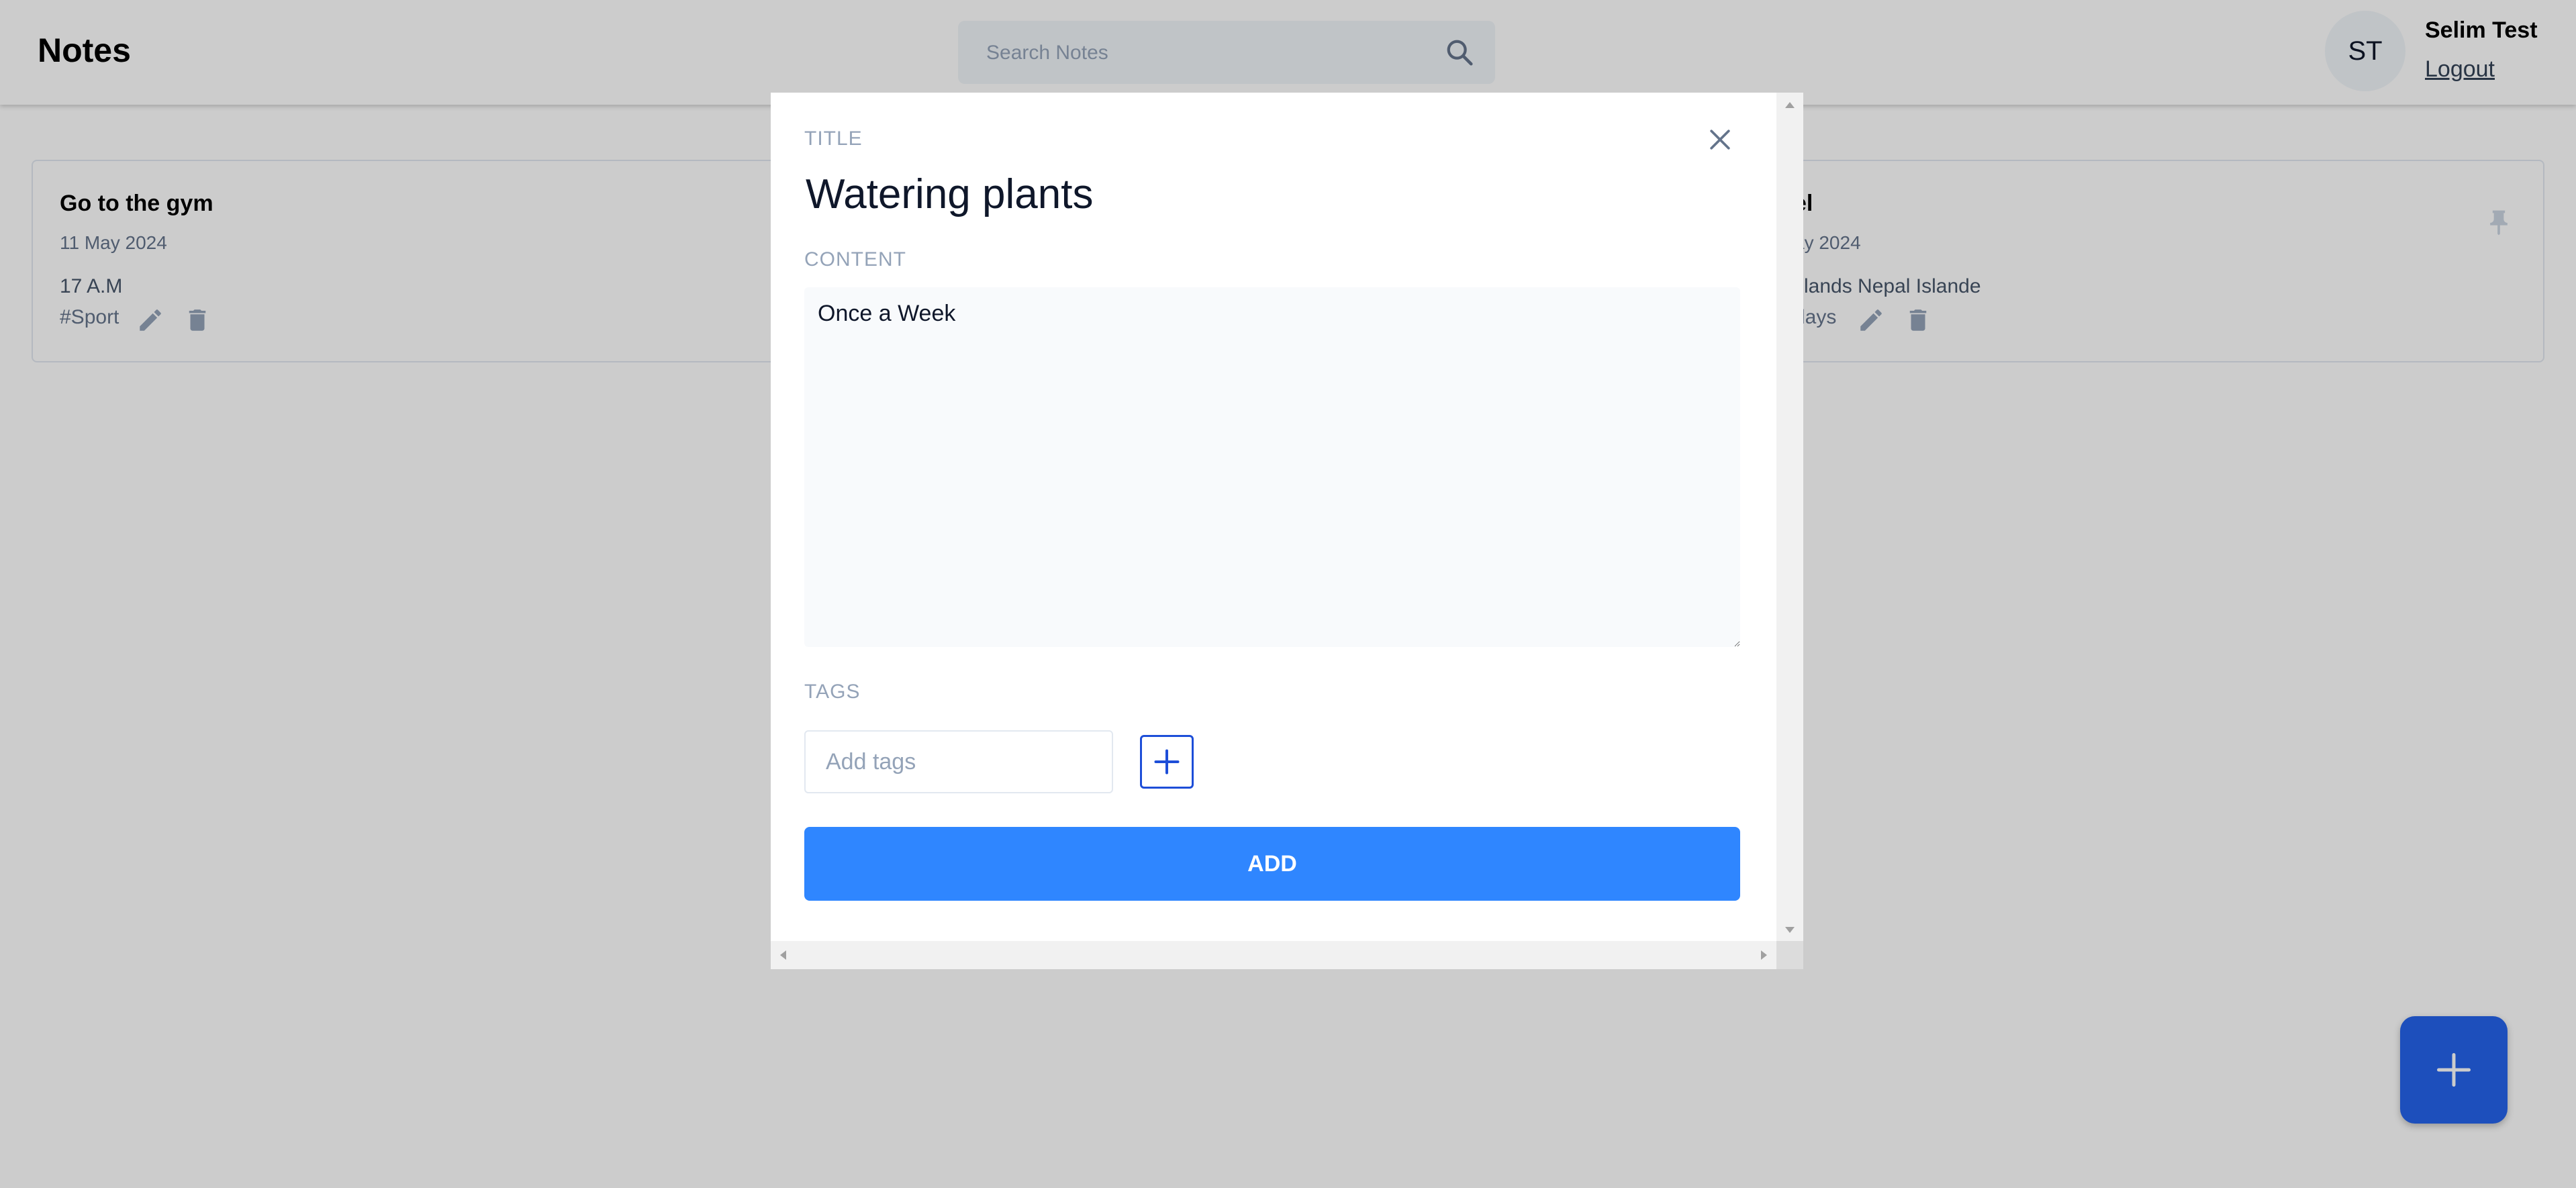 The height and width of the screenshot is (1188, 2576). Describe the element at coordinates (1720, 139) in the screenshot. I see `close-icon` at that location.